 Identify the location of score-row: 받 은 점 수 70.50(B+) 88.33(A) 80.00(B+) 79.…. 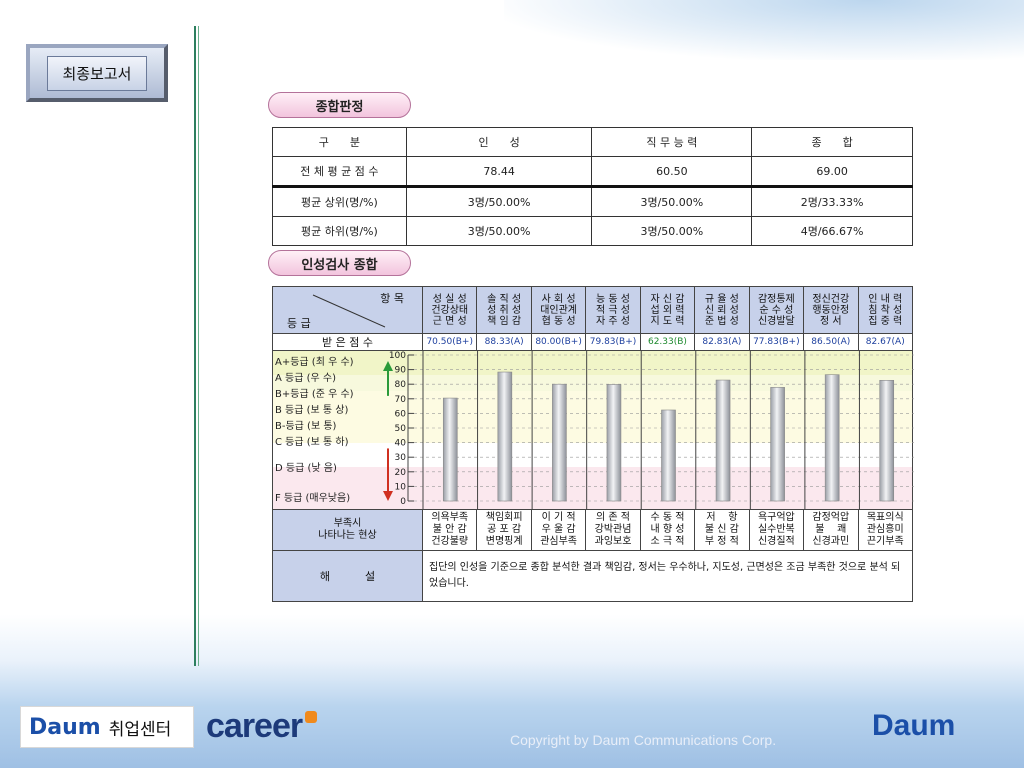
(592, 342).